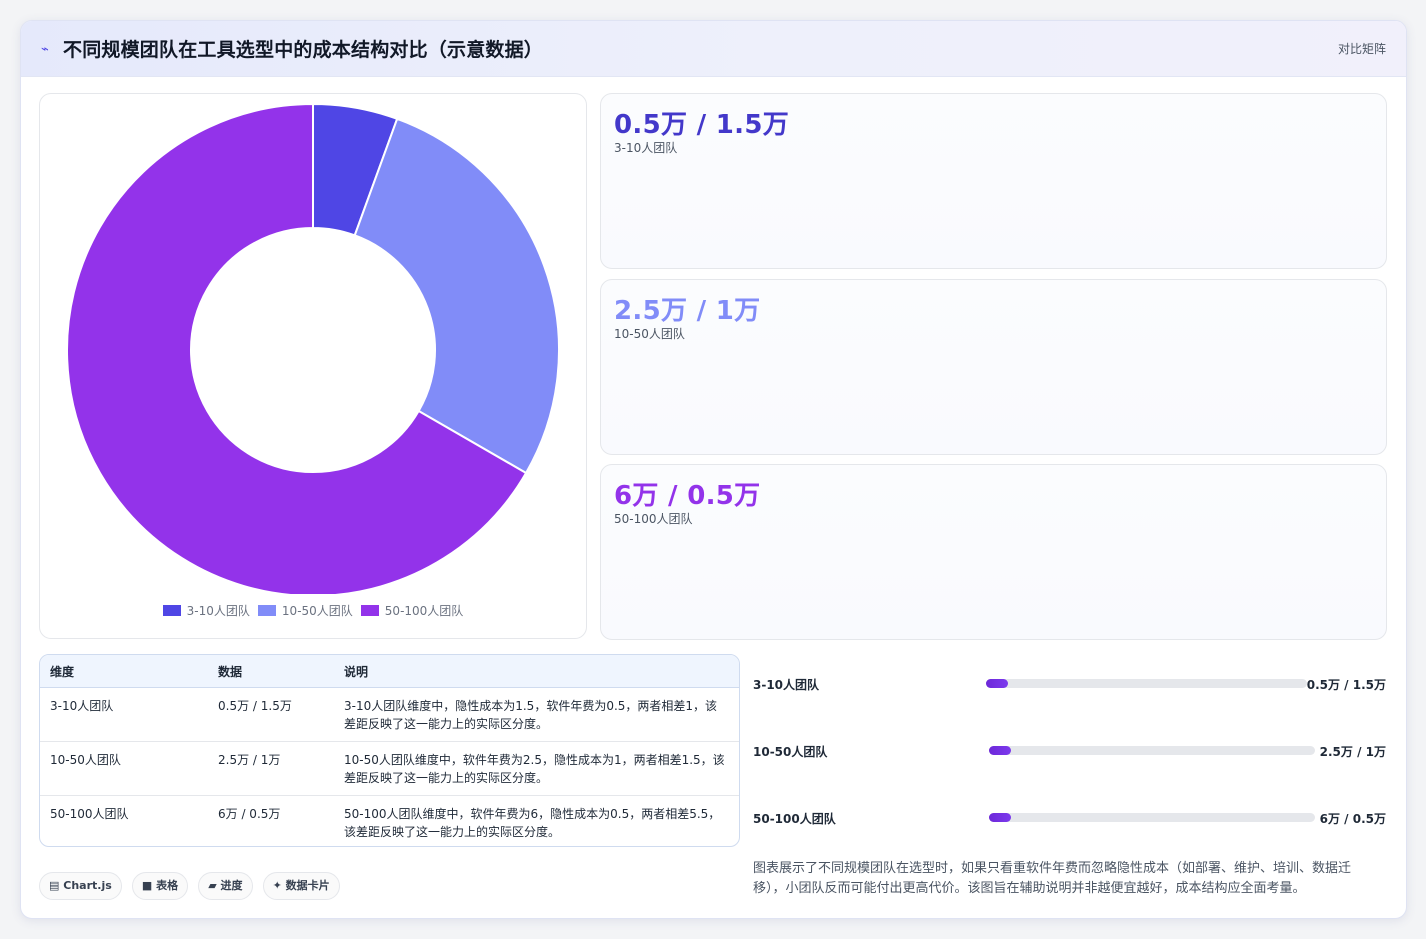 This screenshot has width=1426, height=939. What do you see at coordinates (653, 519) in the screenshot?
I see `stat-card-label: 50-100人团队` at bounding box center [653, 519].